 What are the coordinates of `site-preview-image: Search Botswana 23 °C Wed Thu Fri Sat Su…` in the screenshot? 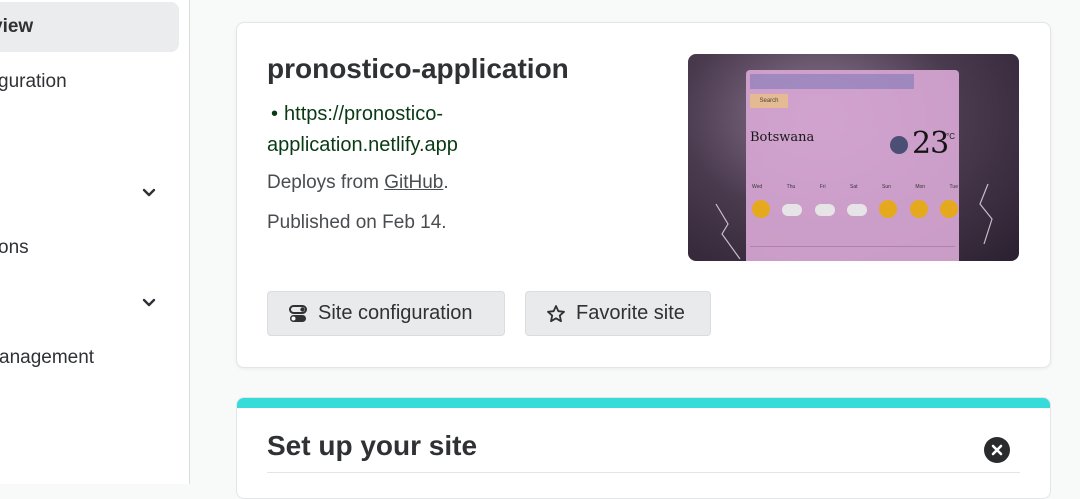 It's located at (853, 157).